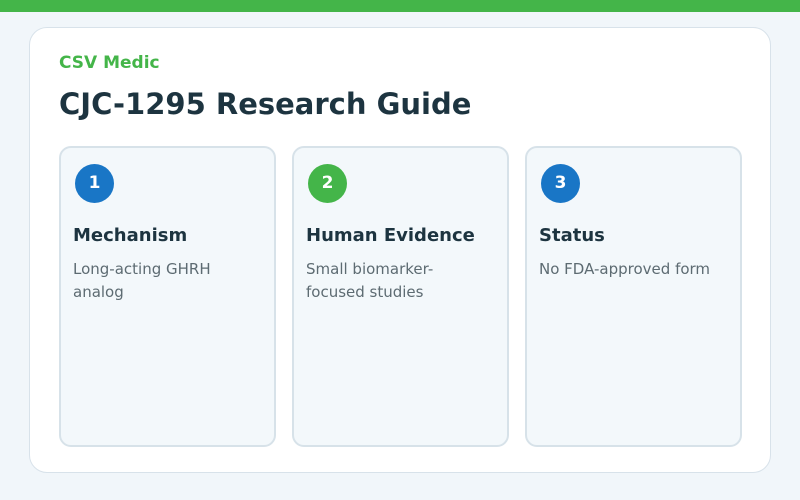  I want to click on step-number-badge: 1, so click(94, 183).